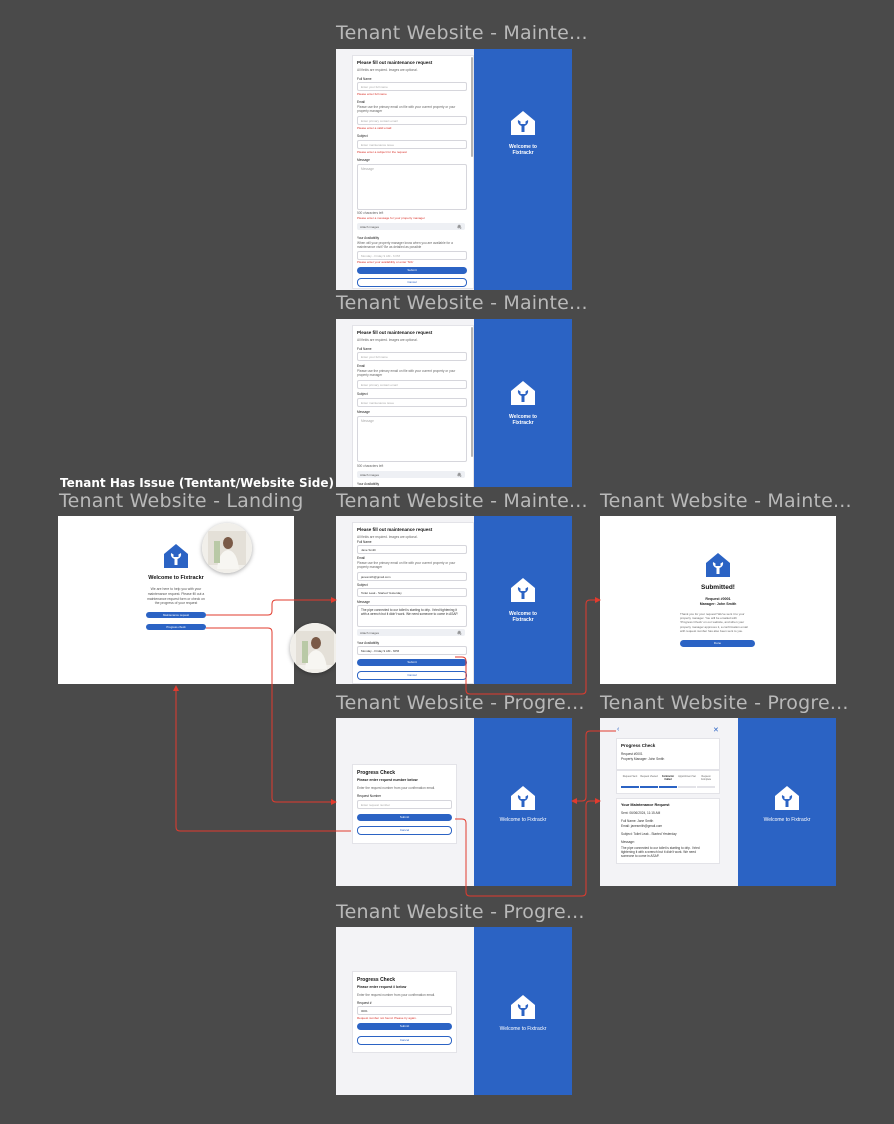 This screenshot has width=894, height=1124. I want to click on full-name-error: Please enter full name, so click(372, 94).